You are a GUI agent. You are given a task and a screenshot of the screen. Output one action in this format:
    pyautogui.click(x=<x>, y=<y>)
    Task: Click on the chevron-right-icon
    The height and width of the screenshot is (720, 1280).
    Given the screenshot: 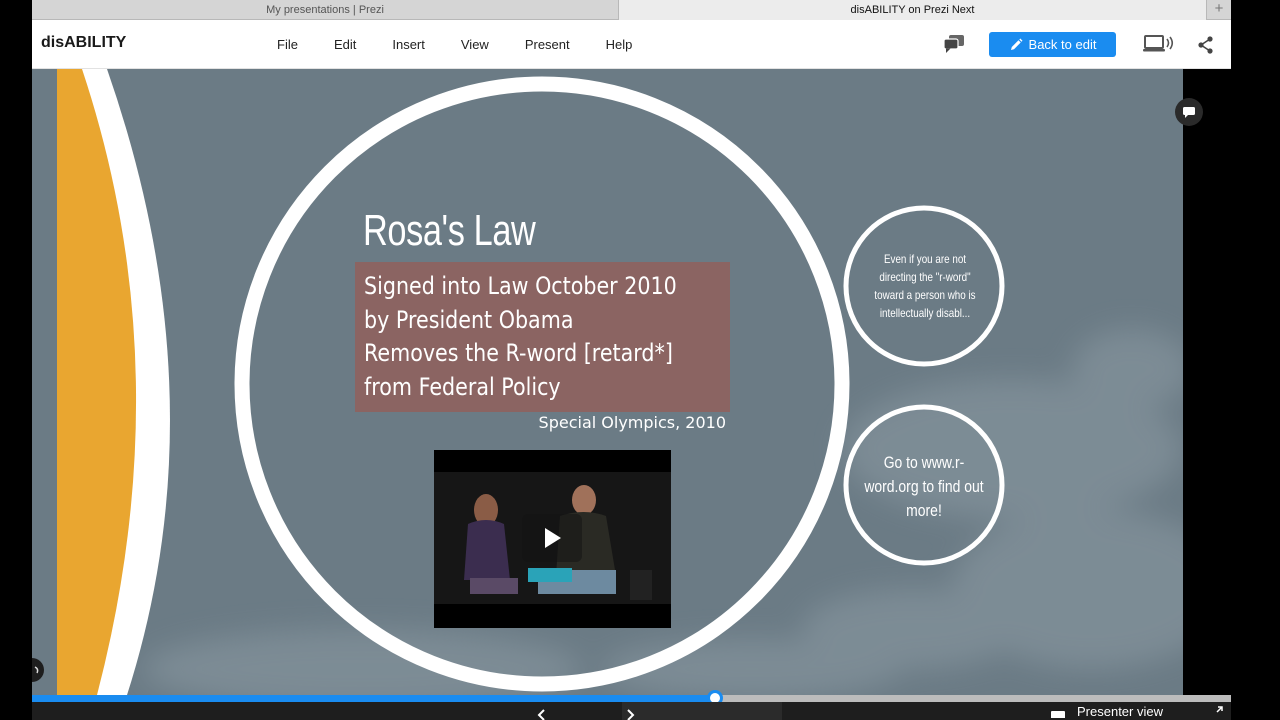 What is the action you would take?
    pyautogui.click(x=631, y=714)
    